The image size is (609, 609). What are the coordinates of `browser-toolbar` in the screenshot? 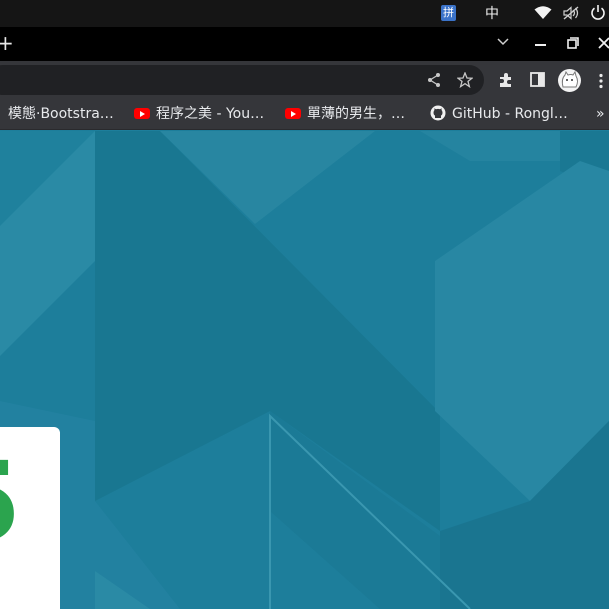 It's located at (304, 79).